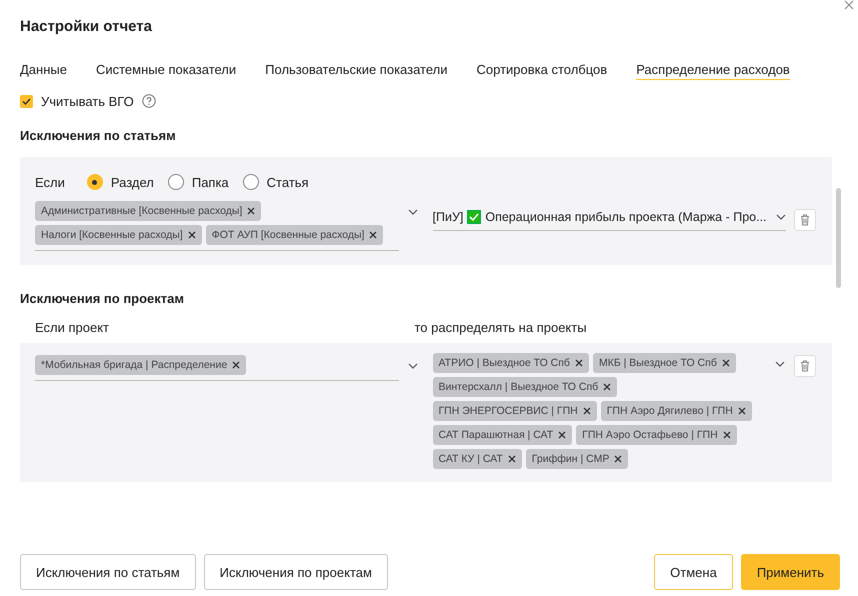 Image resolution: width=858 pixels, height=596 pixels. I want to click on scrollbar-thumb, so click(838, 238).